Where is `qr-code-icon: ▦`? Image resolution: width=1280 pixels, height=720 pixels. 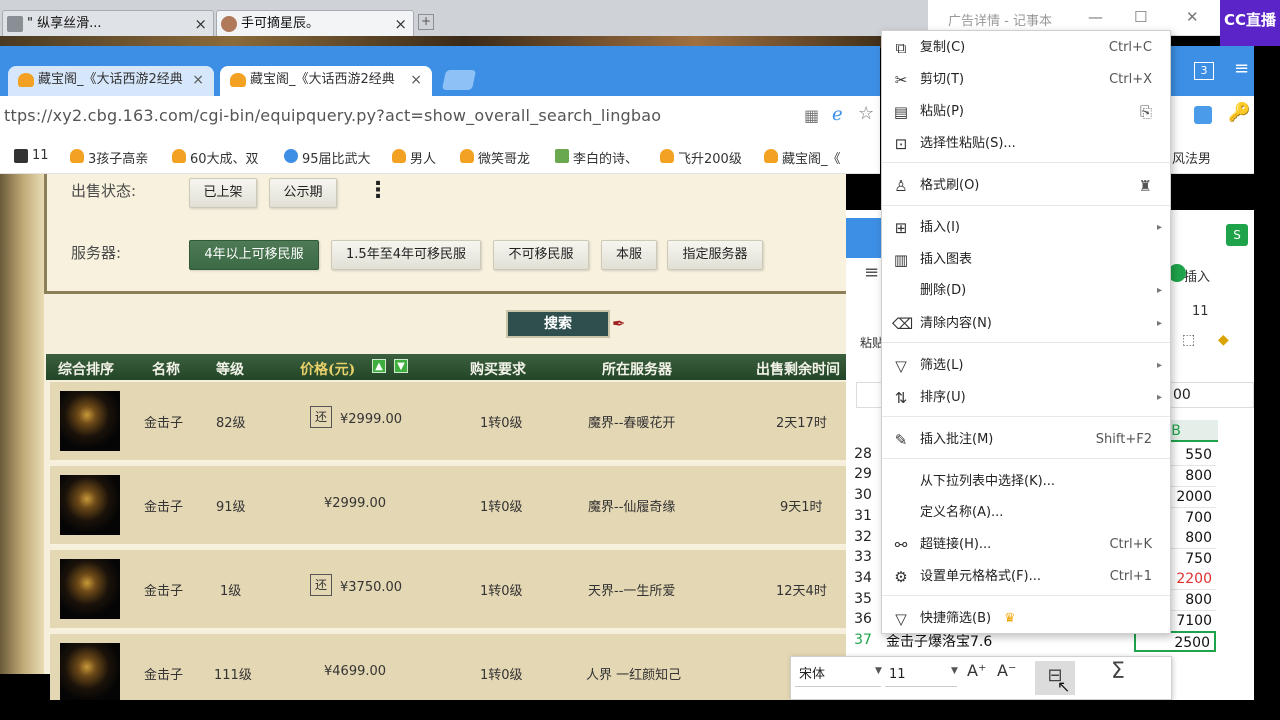
qr-code-icon: ▦ is located at coordinates (811, 115).